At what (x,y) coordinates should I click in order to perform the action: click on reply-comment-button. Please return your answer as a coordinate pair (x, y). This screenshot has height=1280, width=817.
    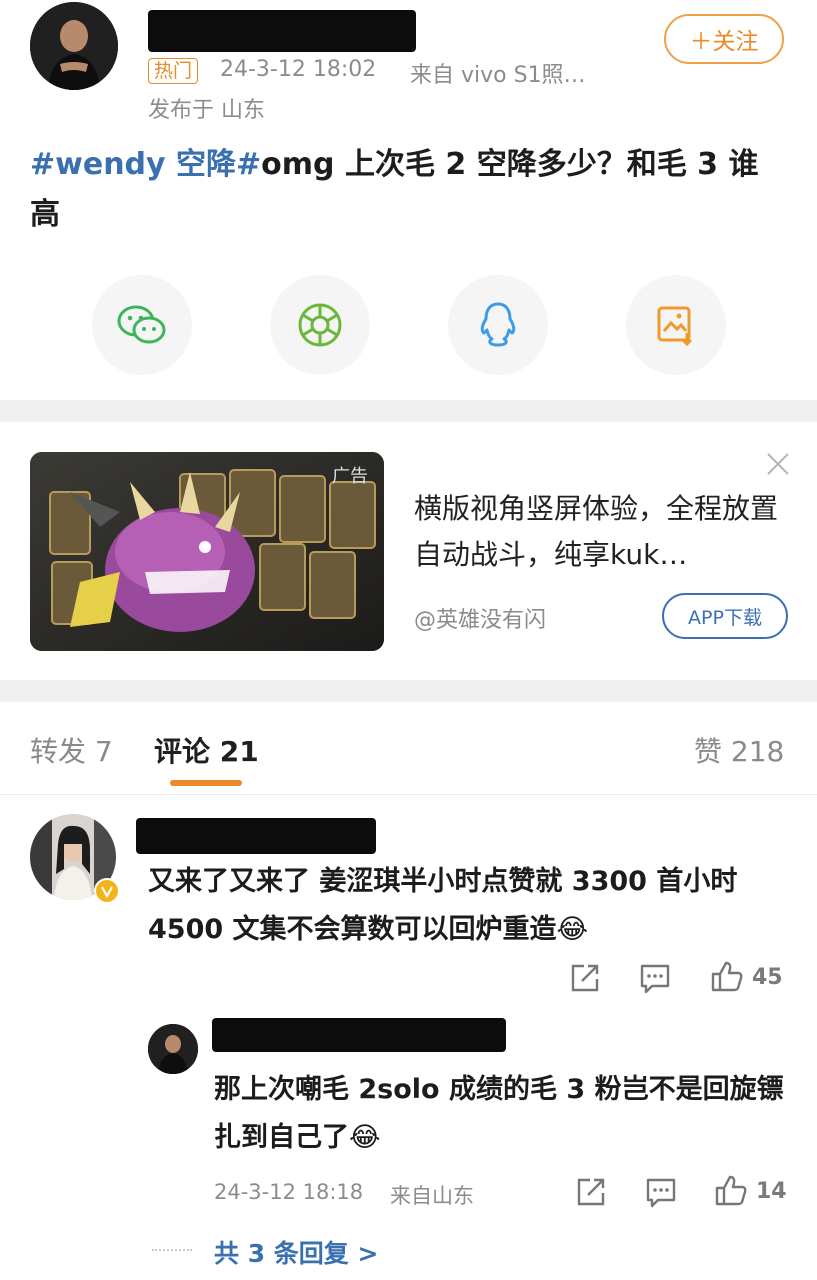
    Looking at the image, I should click on (661, 1192).